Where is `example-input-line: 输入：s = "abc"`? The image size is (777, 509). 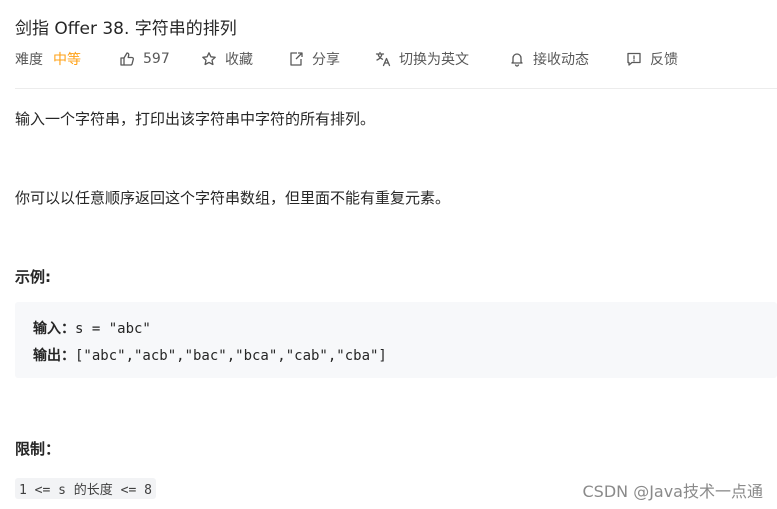 example-input-line: 输入：s = "abc" is located at coordinates (92, 328).